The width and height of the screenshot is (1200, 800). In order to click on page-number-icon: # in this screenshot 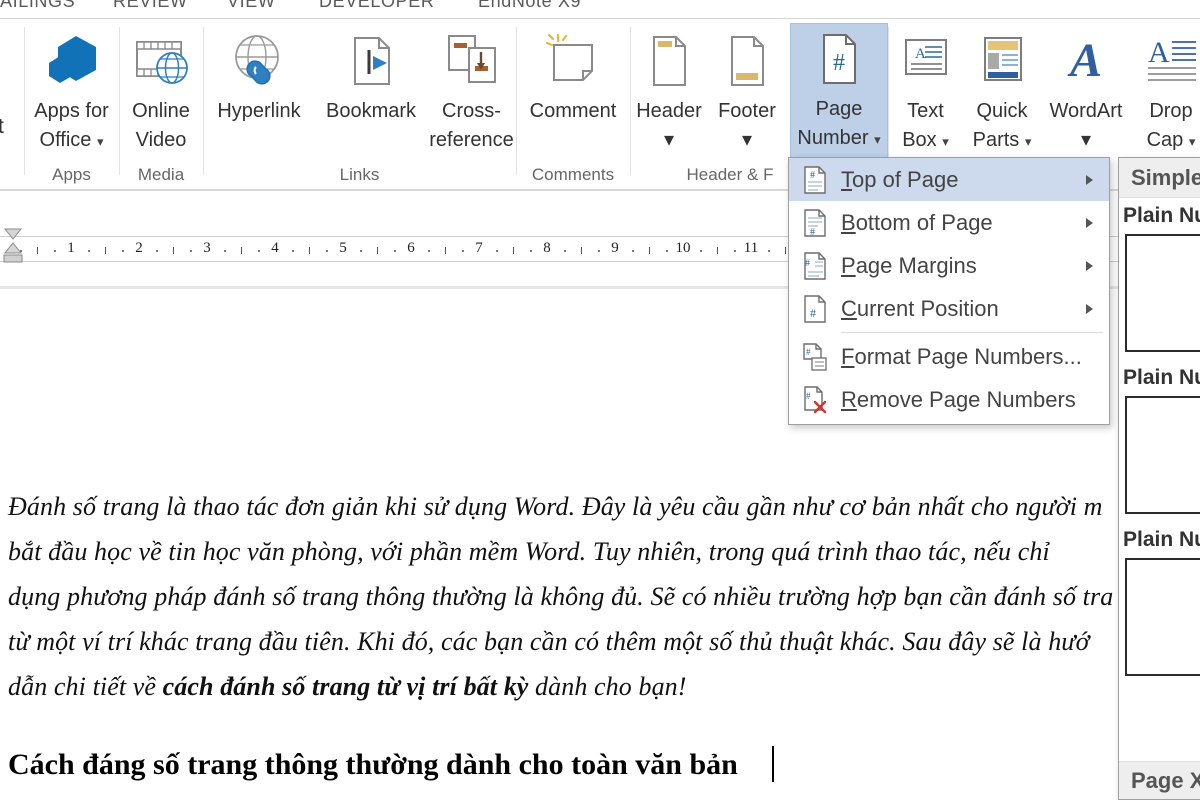, I will do `click(839, 59)`.